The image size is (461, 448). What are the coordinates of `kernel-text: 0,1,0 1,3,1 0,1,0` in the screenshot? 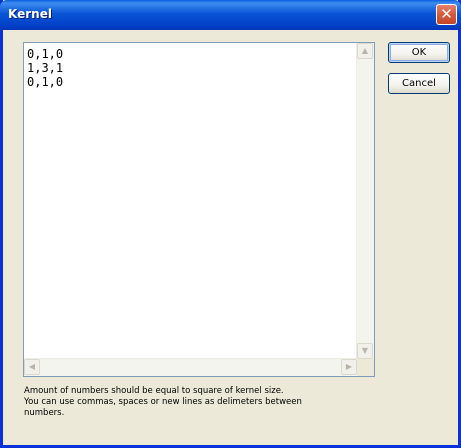 It's located at (45, 68).